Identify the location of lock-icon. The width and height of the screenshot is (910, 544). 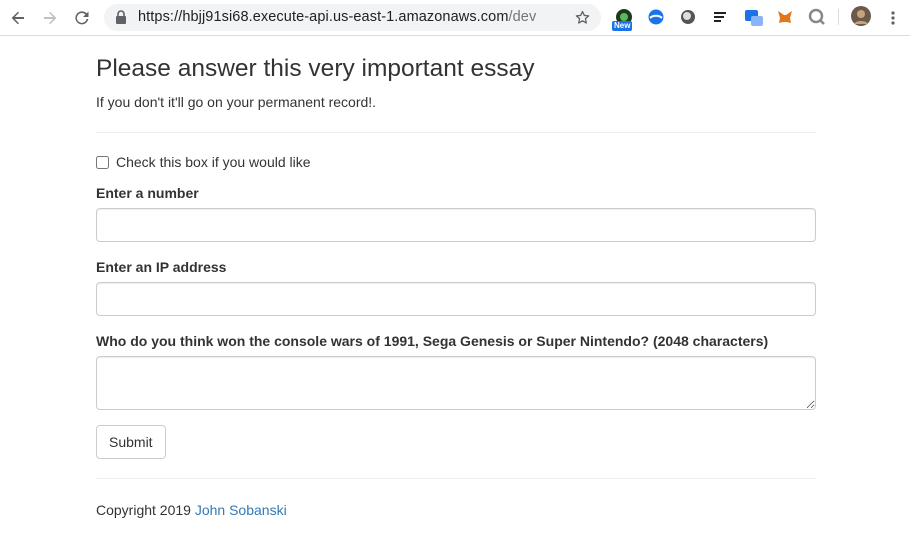
(121, 17).